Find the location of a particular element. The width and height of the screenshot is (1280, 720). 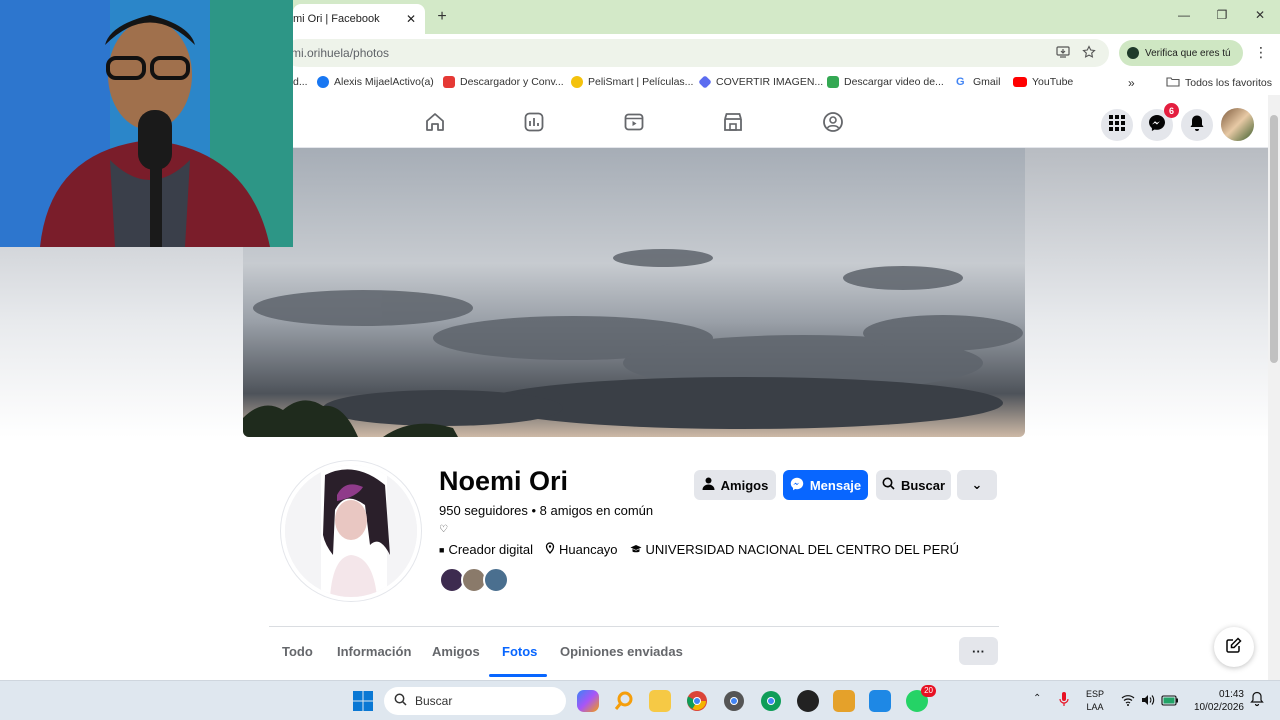

notification-center-icon is located at coordinates (1257, 701).